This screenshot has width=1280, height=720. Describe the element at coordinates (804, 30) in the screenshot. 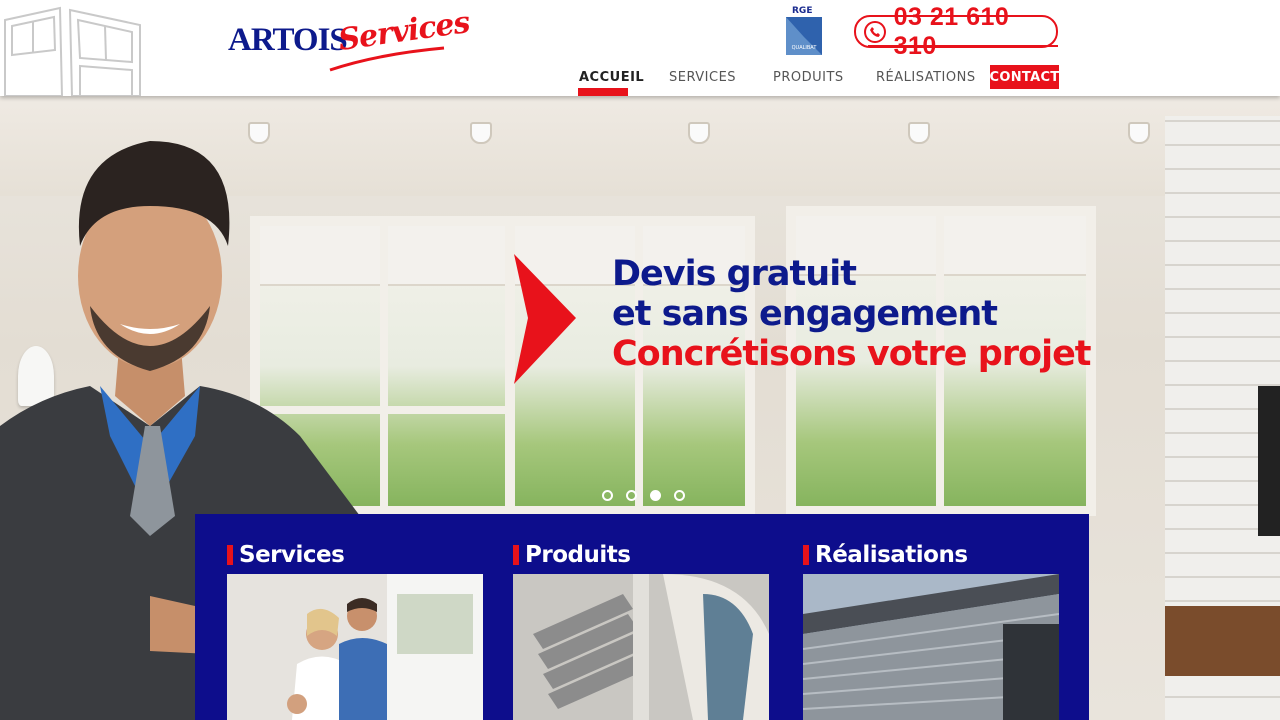

I see `rge-qualibat-badge: RGE QUALIBAT` at that location.